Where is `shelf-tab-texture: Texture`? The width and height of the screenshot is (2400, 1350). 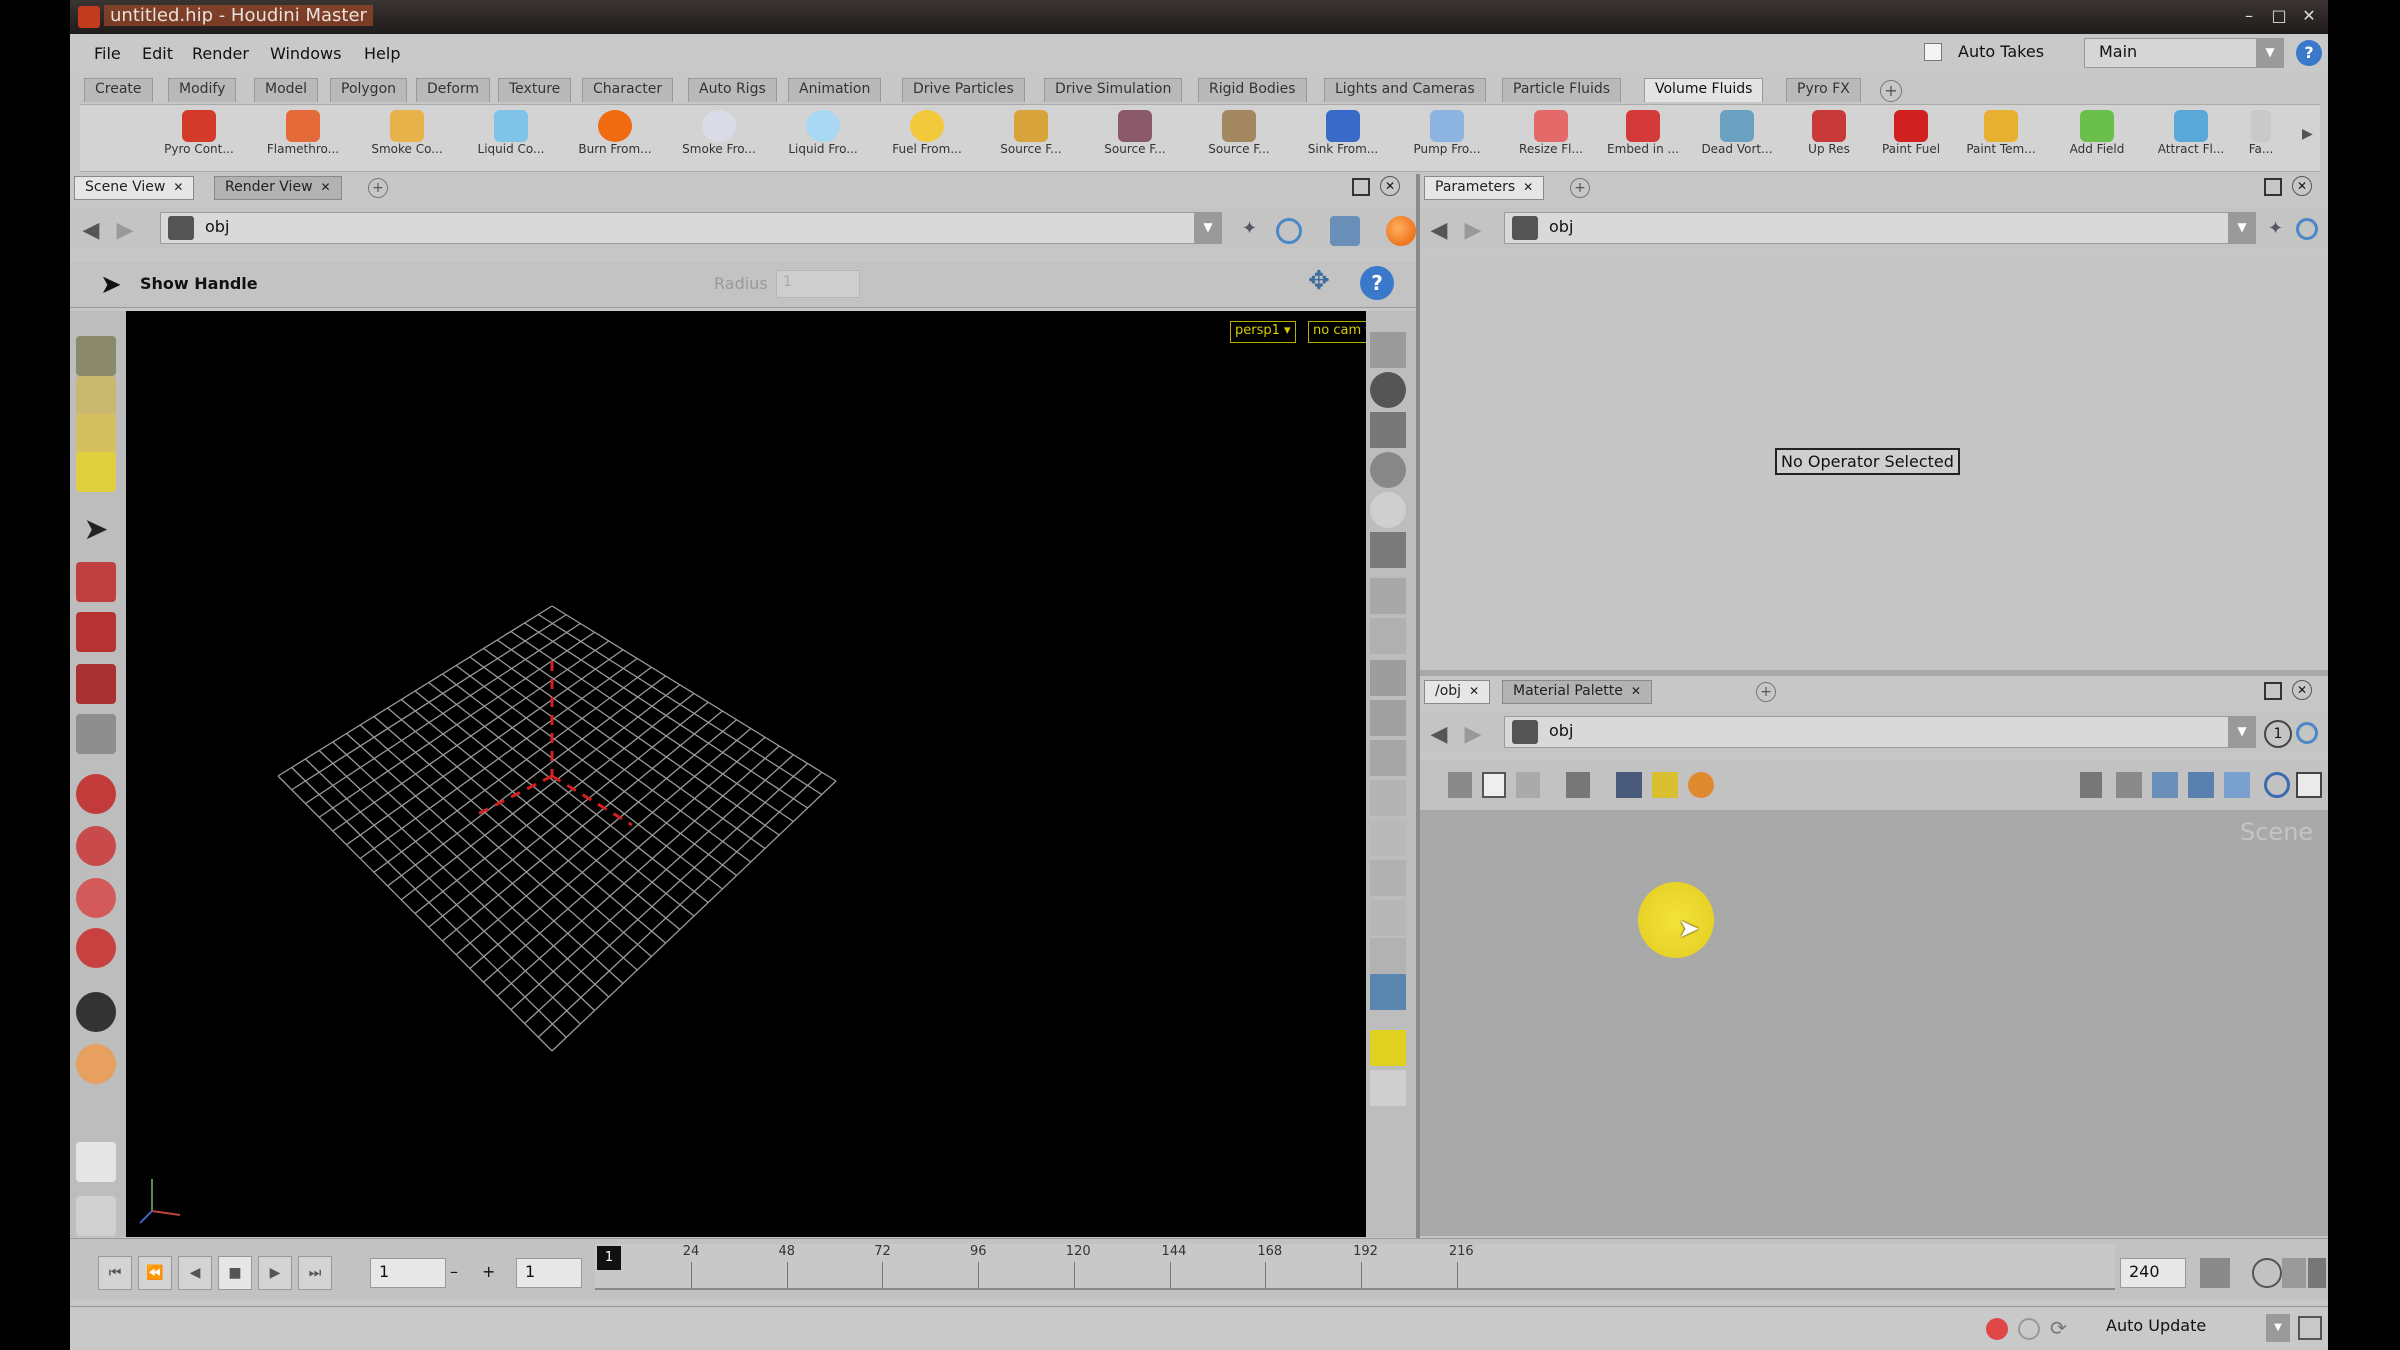
shelf-tab-texture: Texture is located at coordinates (535, 90).